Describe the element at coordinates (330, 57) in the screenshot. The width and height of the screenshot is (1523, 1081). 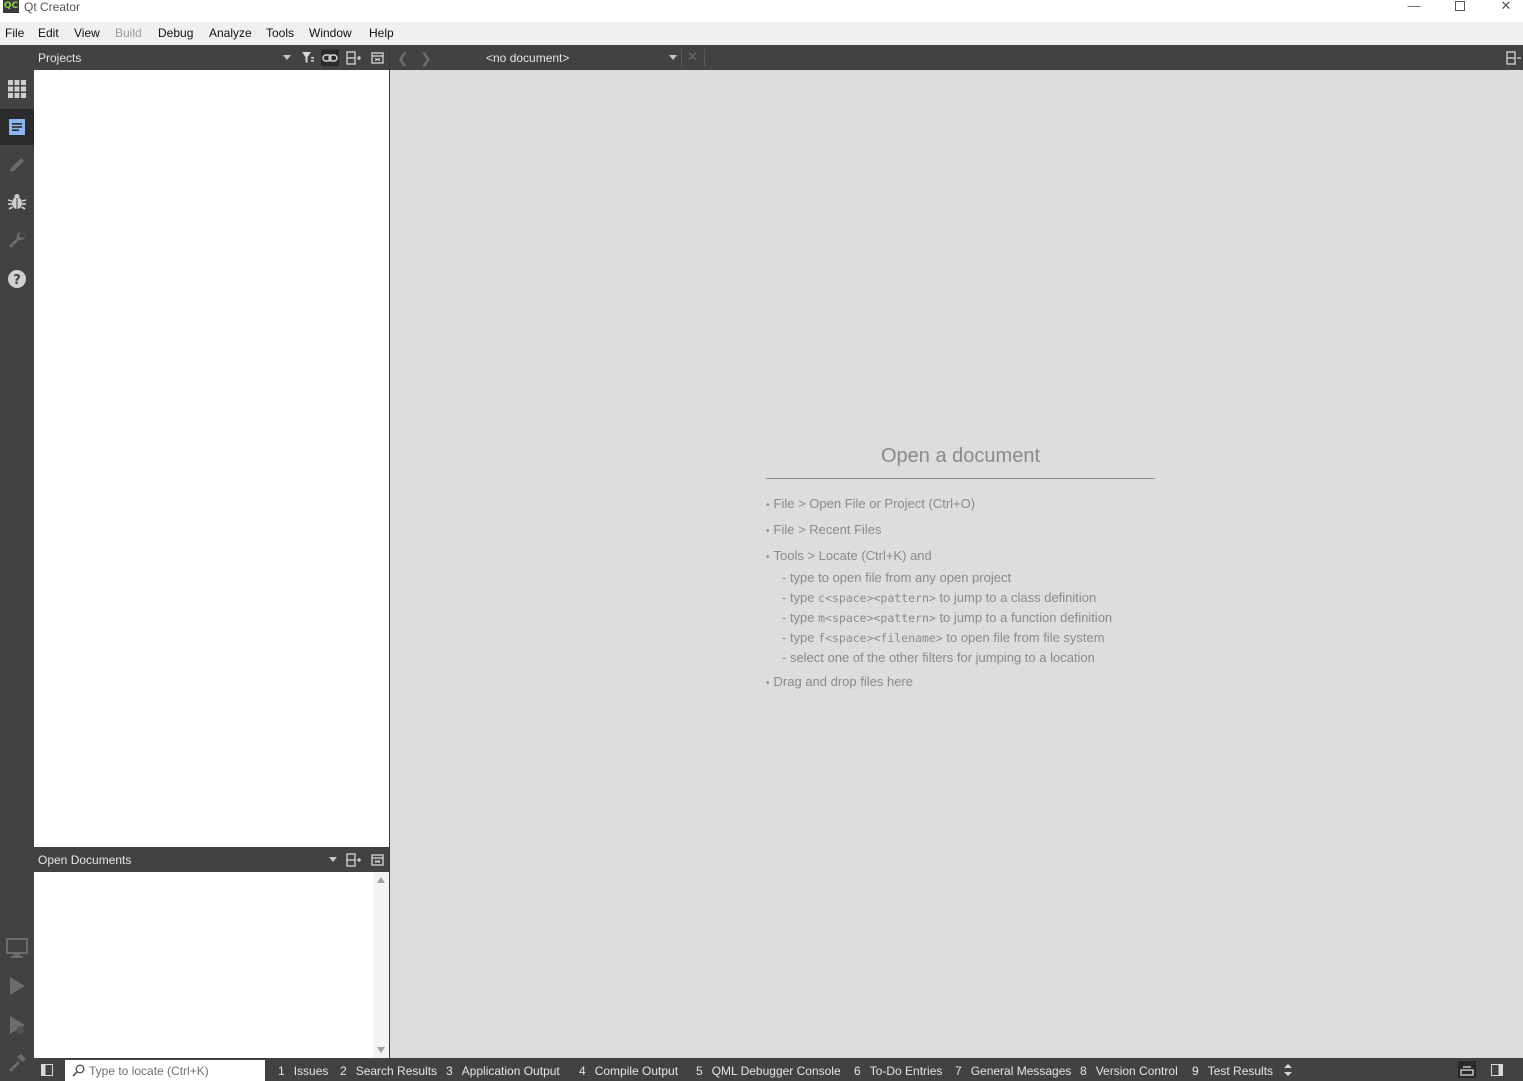
I see `synchronize-button` at that location.